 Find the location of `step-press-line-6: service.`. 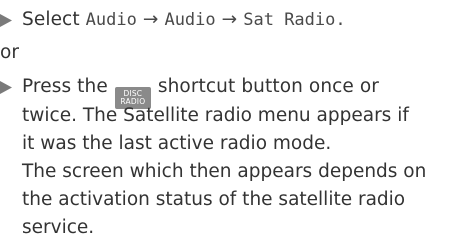

step-press-line-6: service. is located at coordinates (58, 227).